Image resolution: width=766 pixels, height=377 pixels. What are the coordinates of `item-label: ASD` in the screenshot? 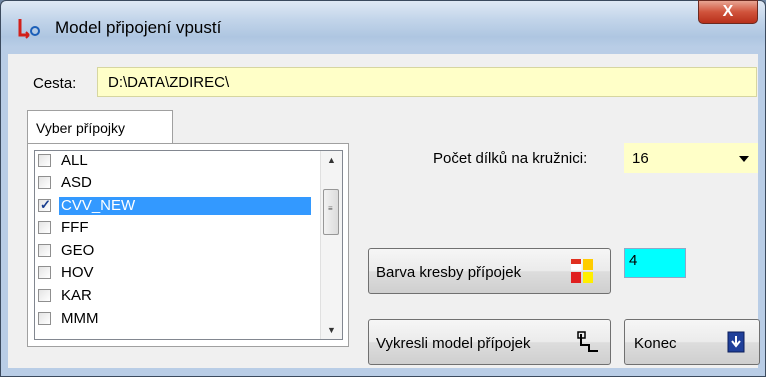 It's located at (76, 182).